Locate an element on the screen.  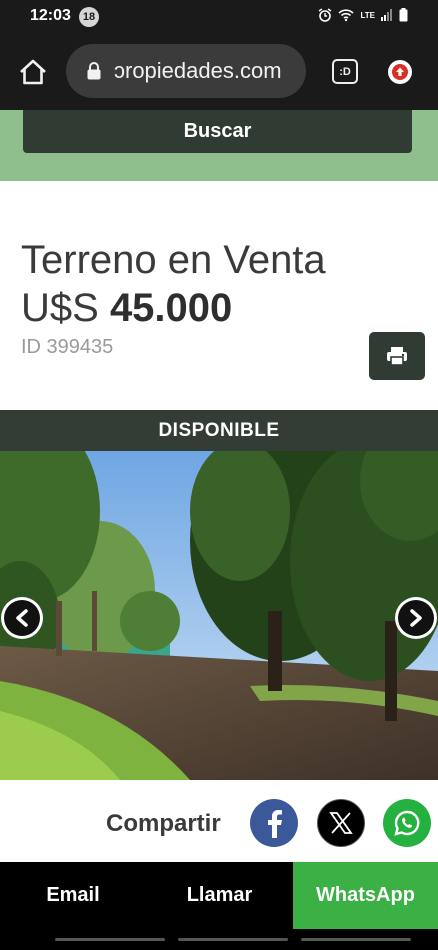
property-title: Terreno en Venta is located at coordinates (173, 260).